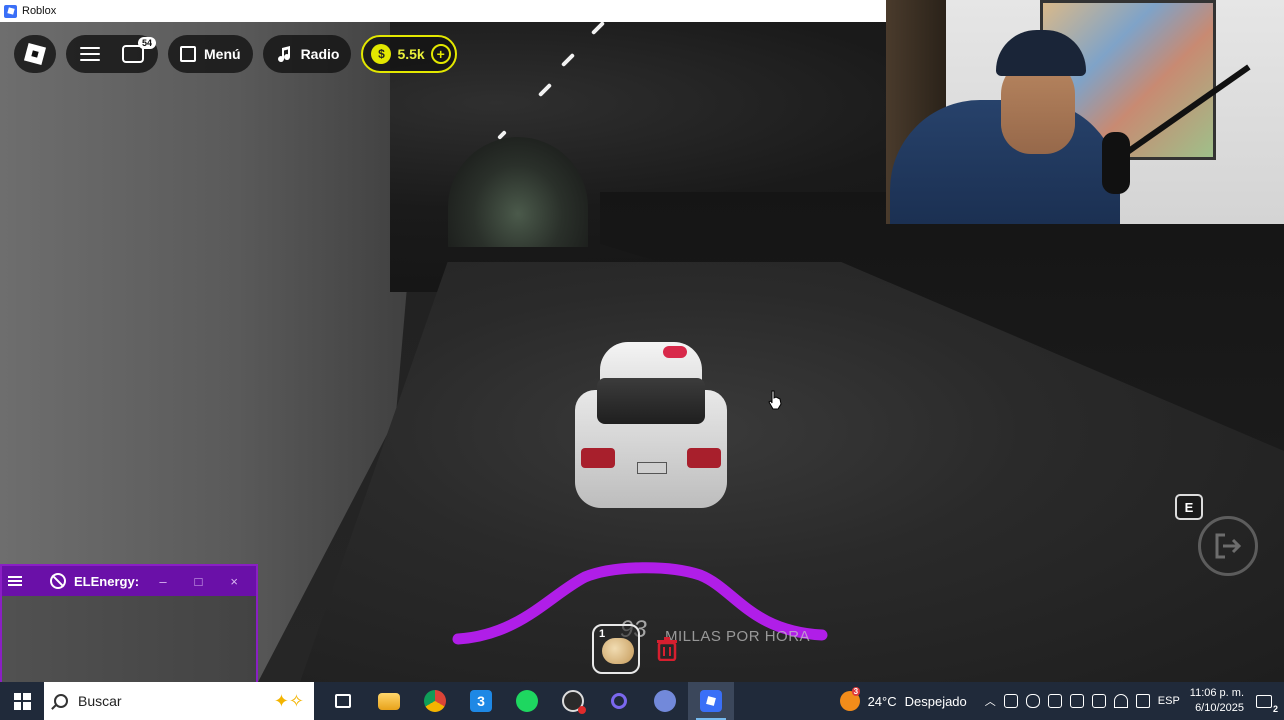 The image size is (1284, 720). I want to click on food-item-icon, so click(618, 651).